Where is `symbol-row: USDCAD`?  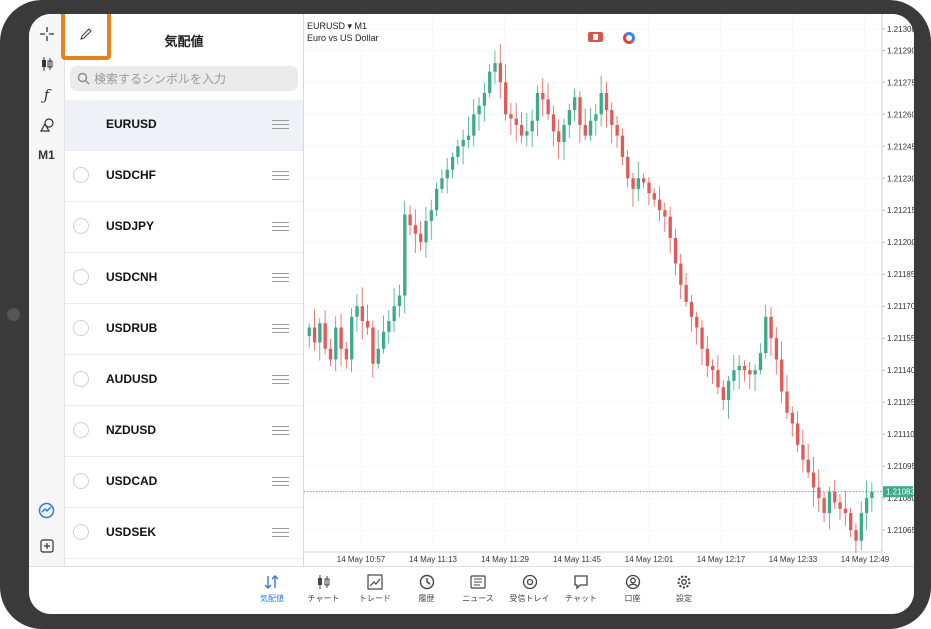
symbol-row: USDCAD is located at coordinates (184, 482).